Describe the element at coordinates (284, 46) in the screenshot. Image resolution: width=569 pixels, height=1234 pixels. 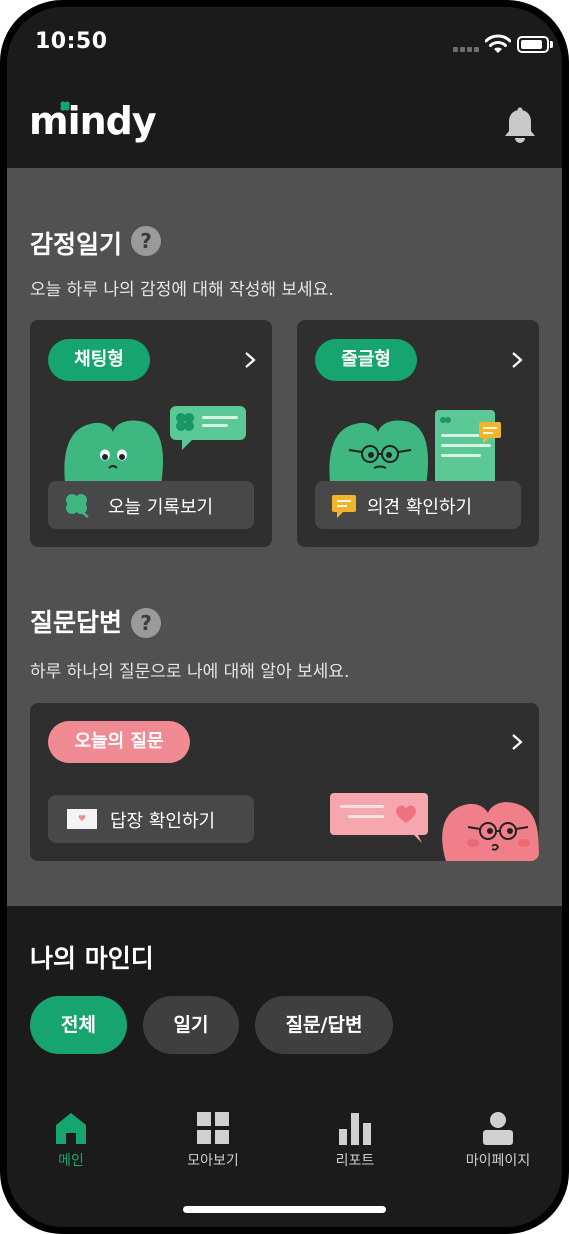
I see `status-bar: 10:50` at that location.